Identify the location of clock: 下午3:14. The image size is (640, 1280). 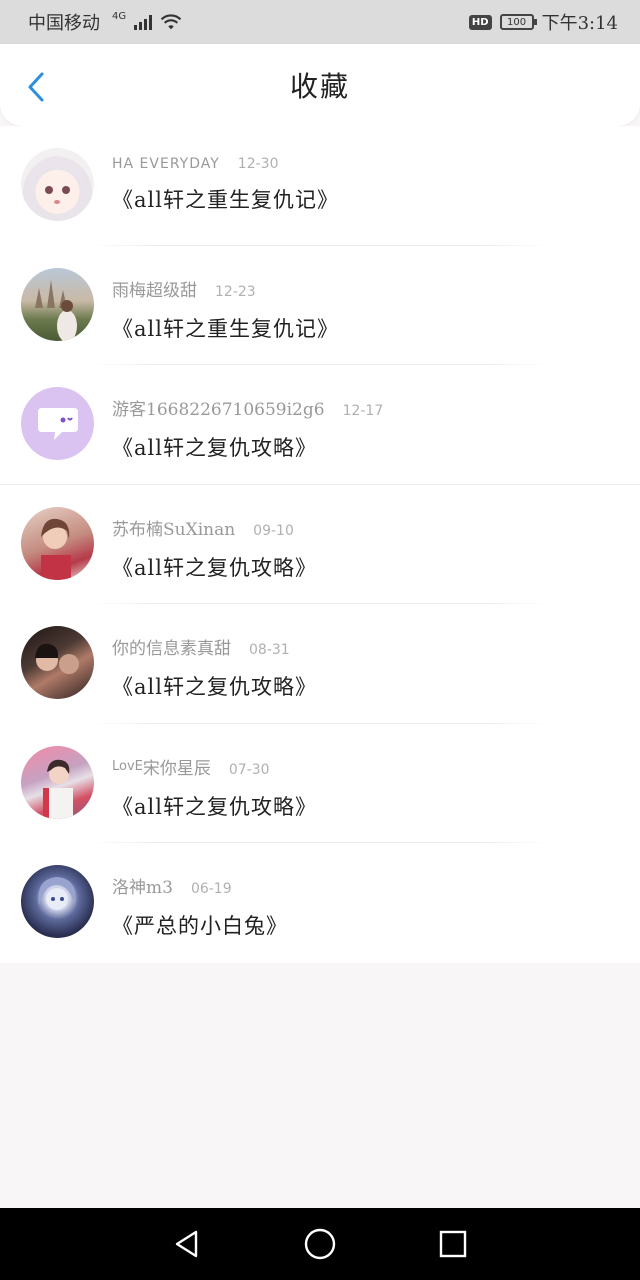
(579, 23).